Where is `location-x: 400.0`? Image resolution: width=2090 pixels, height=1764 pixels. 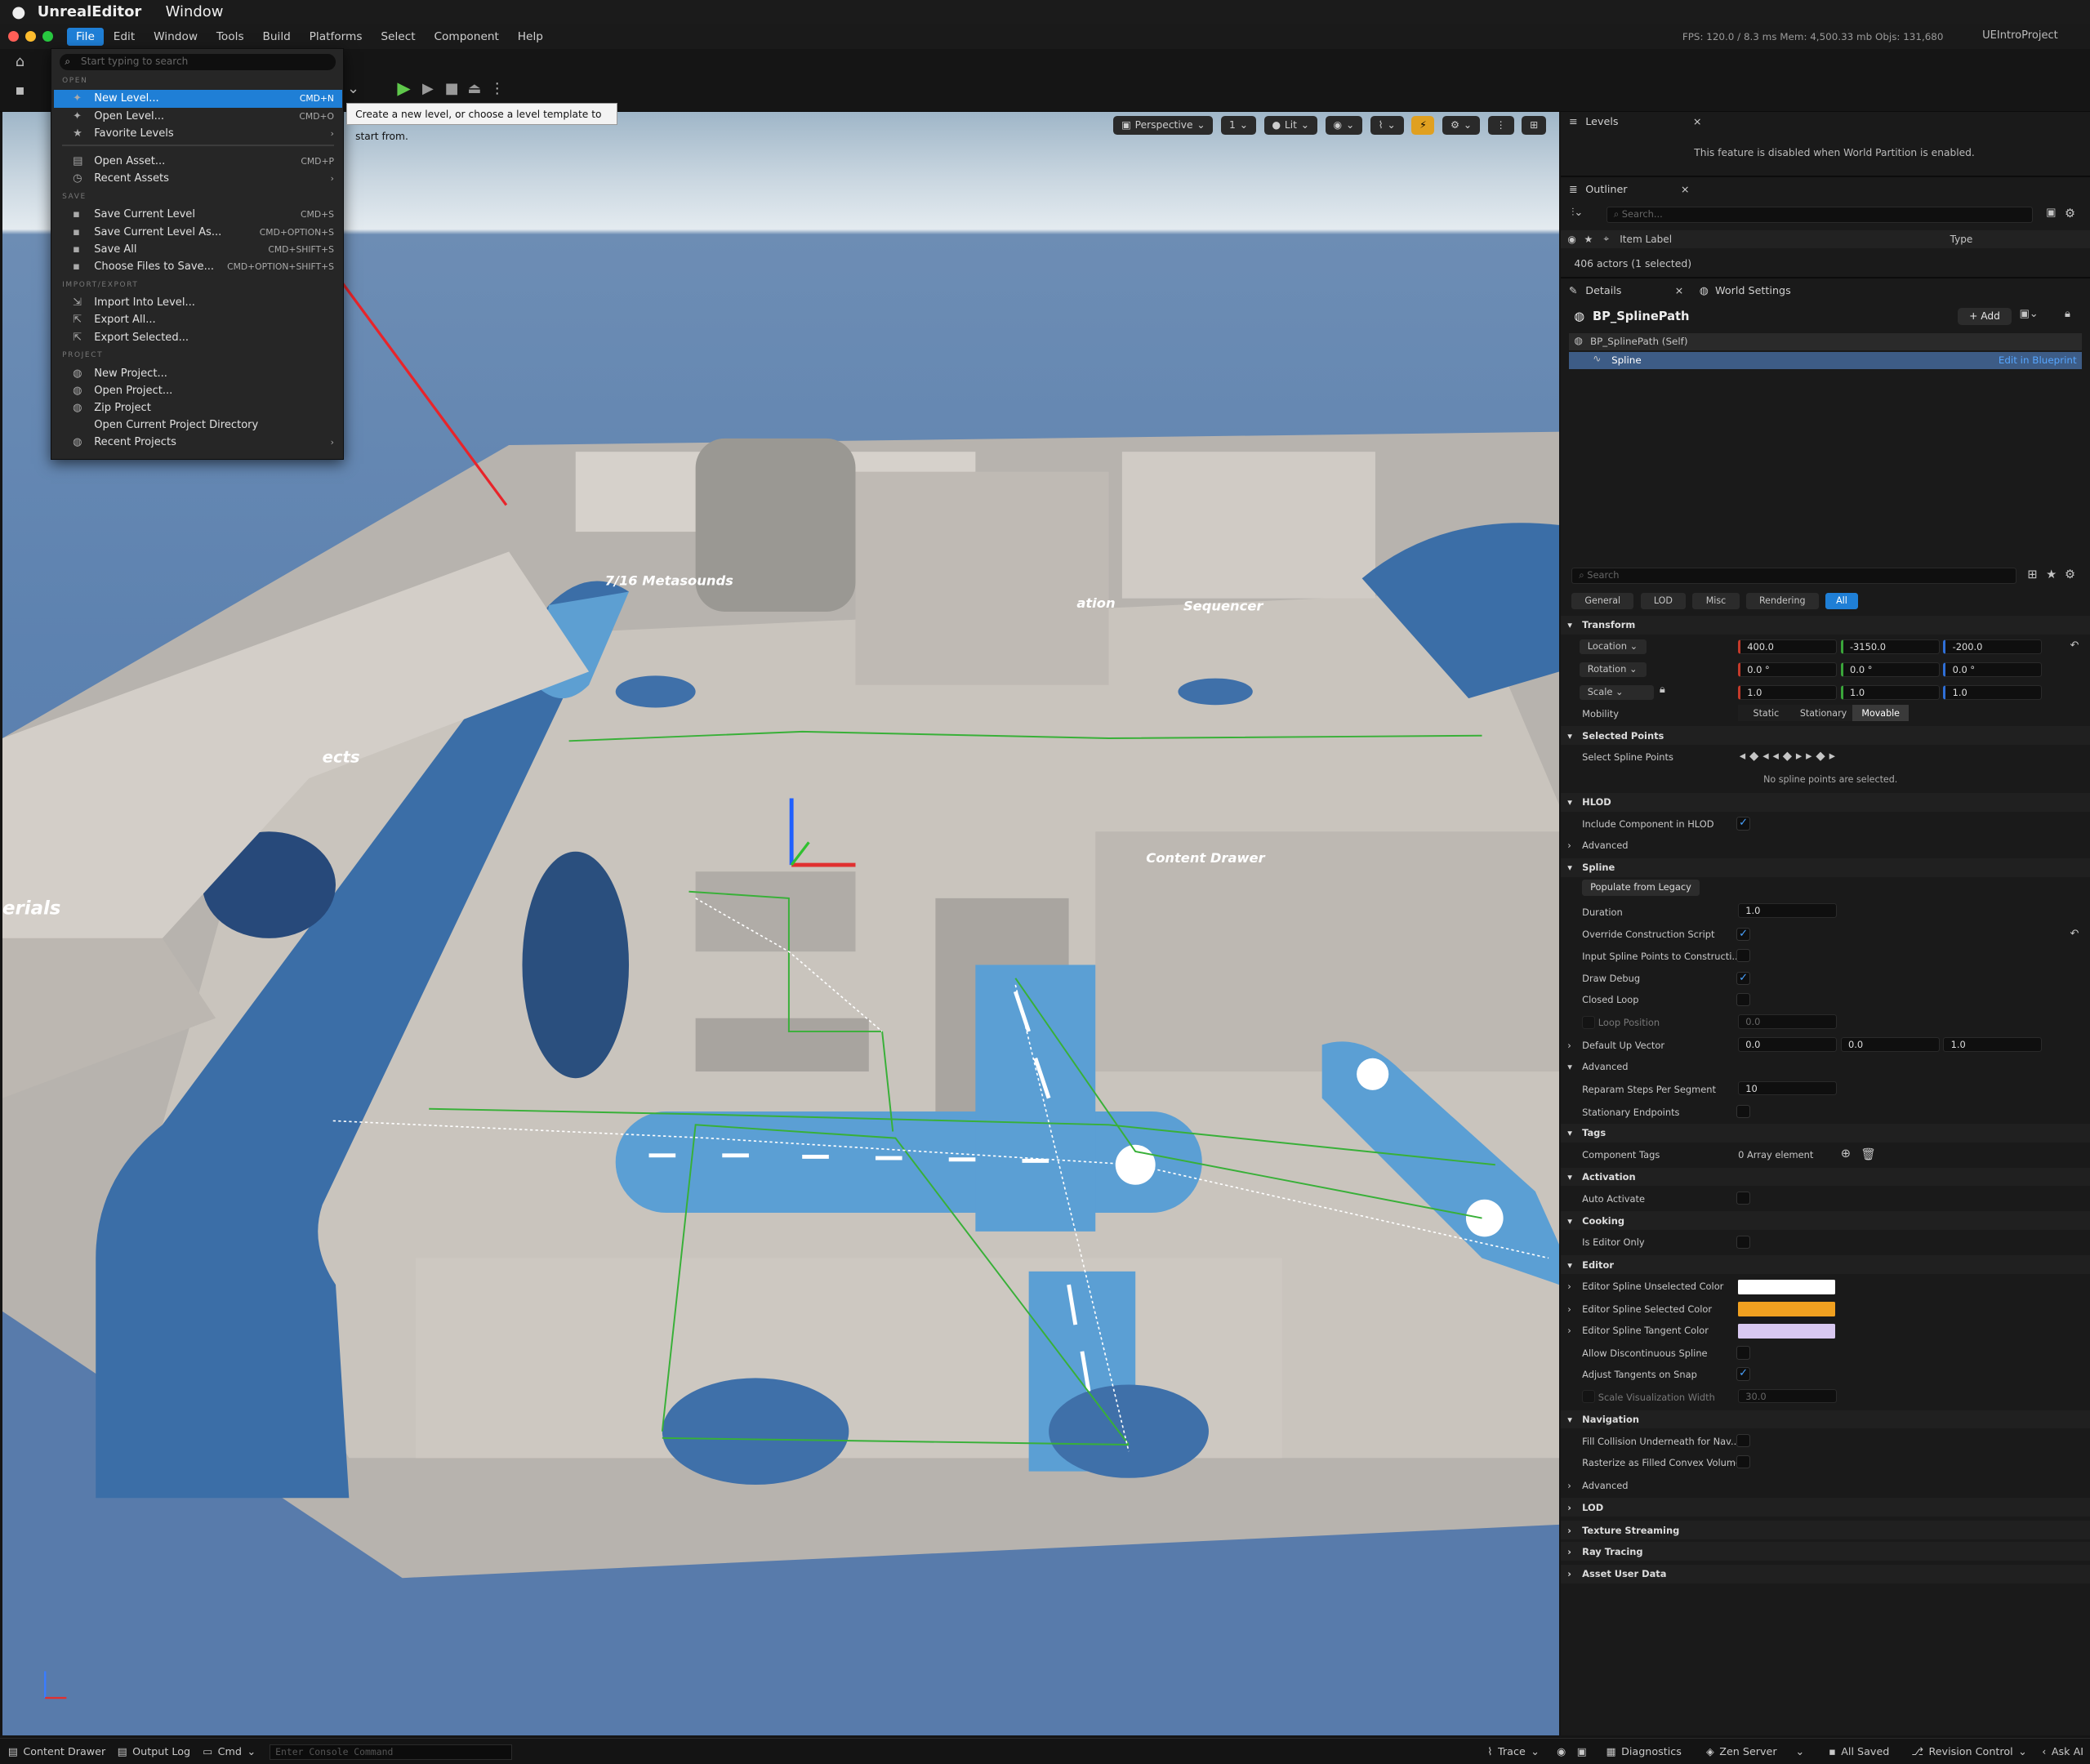
location-x: 400.0 is located at coordinates (1787, 647).